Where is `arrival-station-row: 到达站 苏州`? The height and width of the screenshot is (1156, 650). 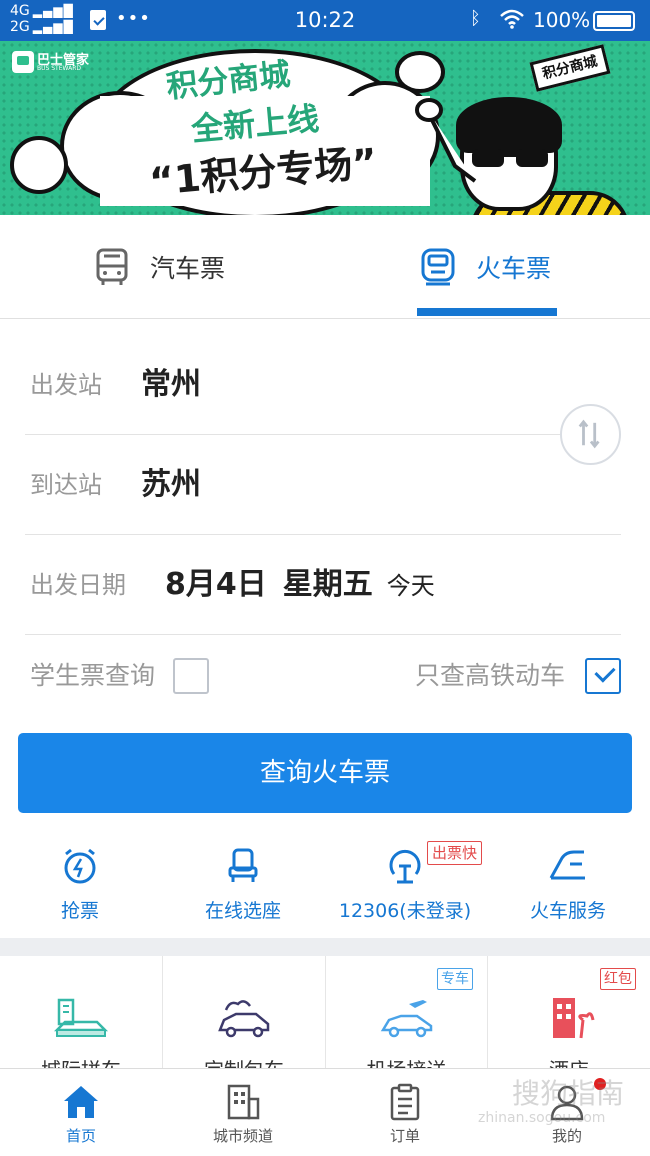
arrival-station-row: 到达站 苏州 is located at coordinates (323, 485).